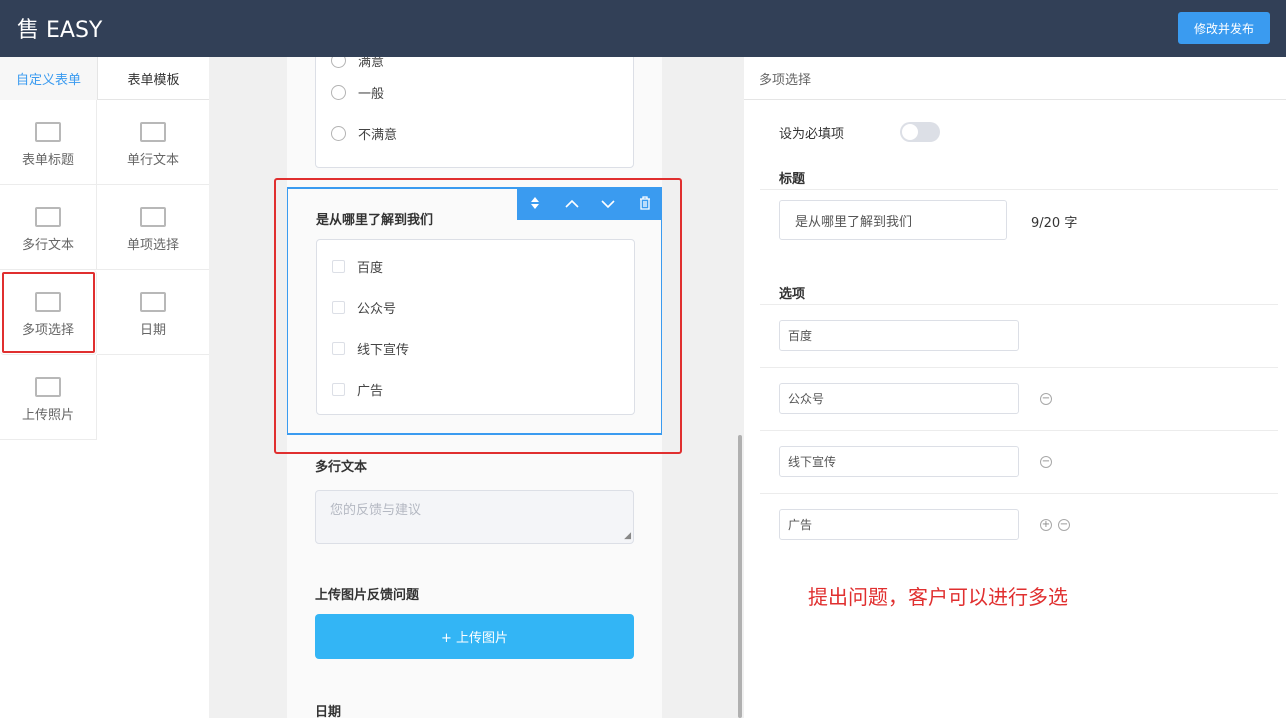 This screenshot has height=718, width=1286. What do you see at coordinates (370, 268) in the screenshot?
I see `checkbox-option-label: 百度` at bounding box center [370, 268].